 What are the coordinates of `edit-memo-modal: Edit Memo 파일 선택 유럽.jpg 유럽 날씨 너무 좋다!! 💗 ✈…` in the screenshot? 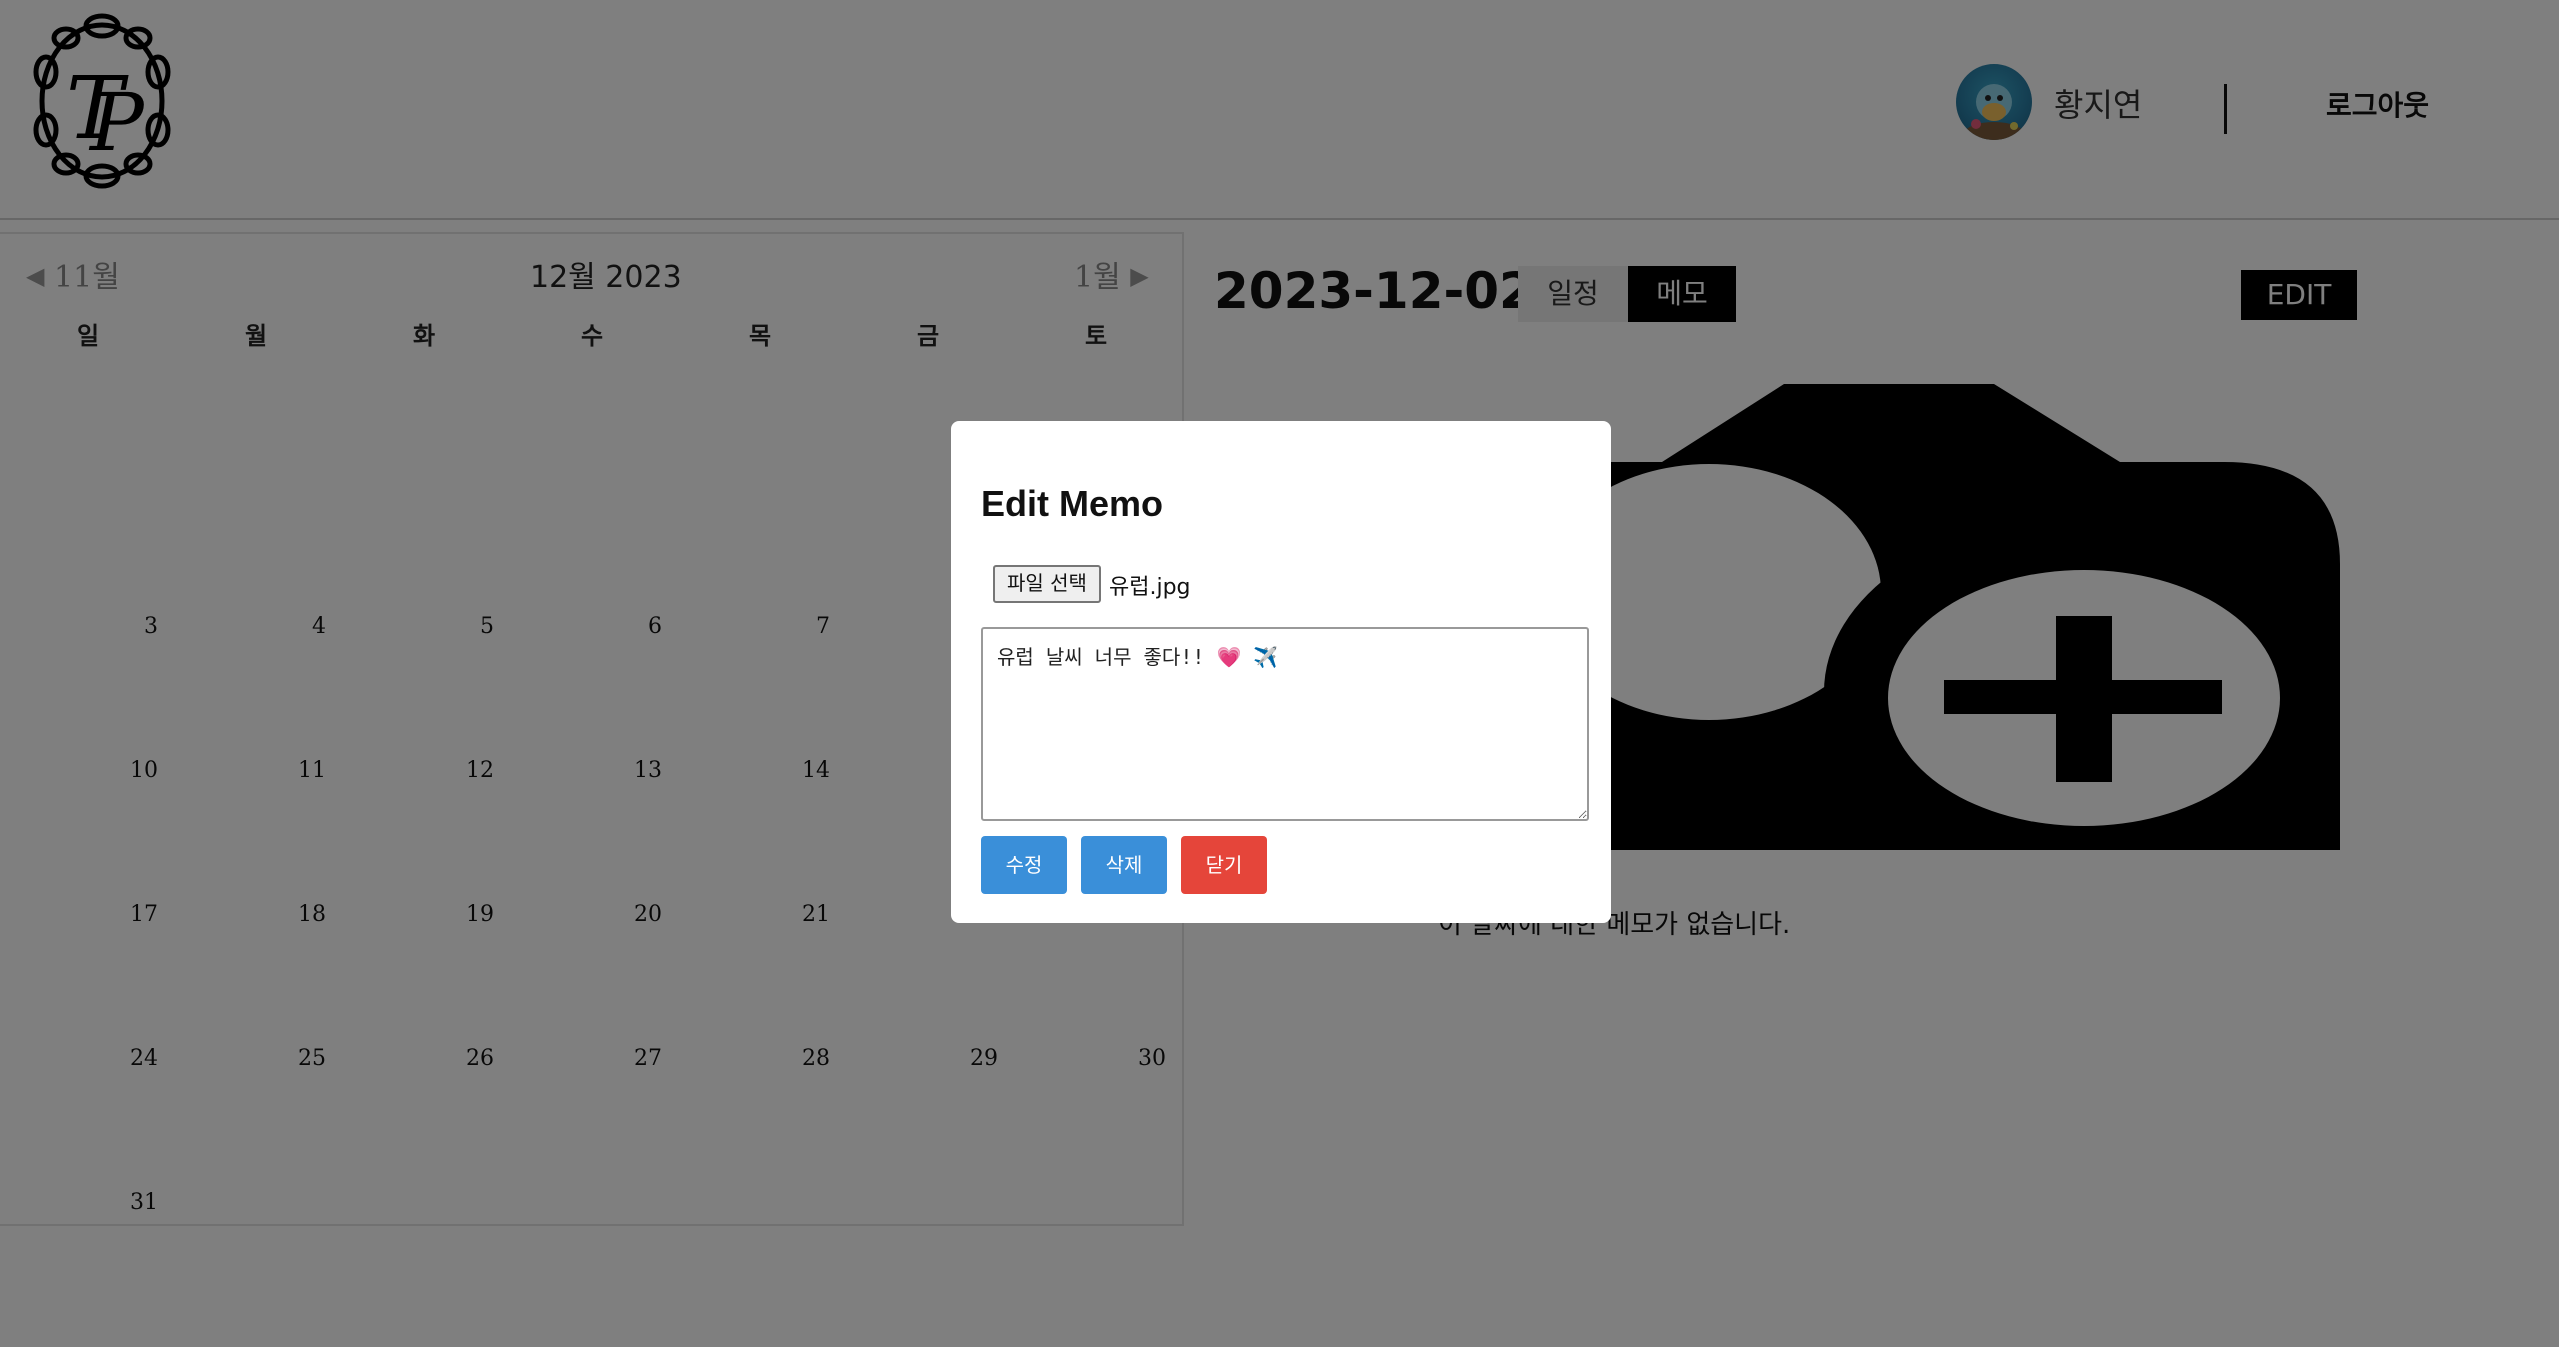 It's located at (1281, 672).